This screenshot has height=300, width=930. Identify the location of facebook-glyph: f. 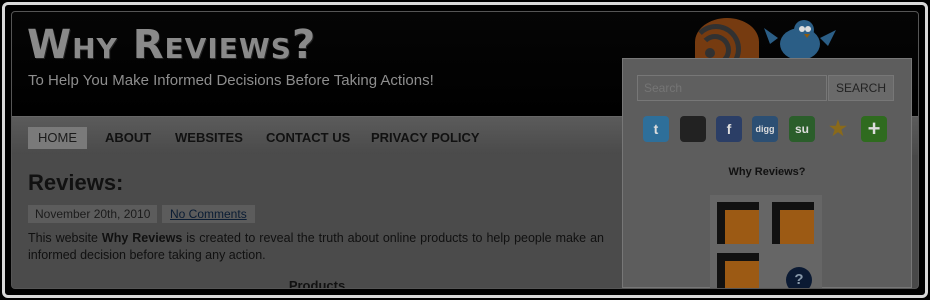
(729, 129).